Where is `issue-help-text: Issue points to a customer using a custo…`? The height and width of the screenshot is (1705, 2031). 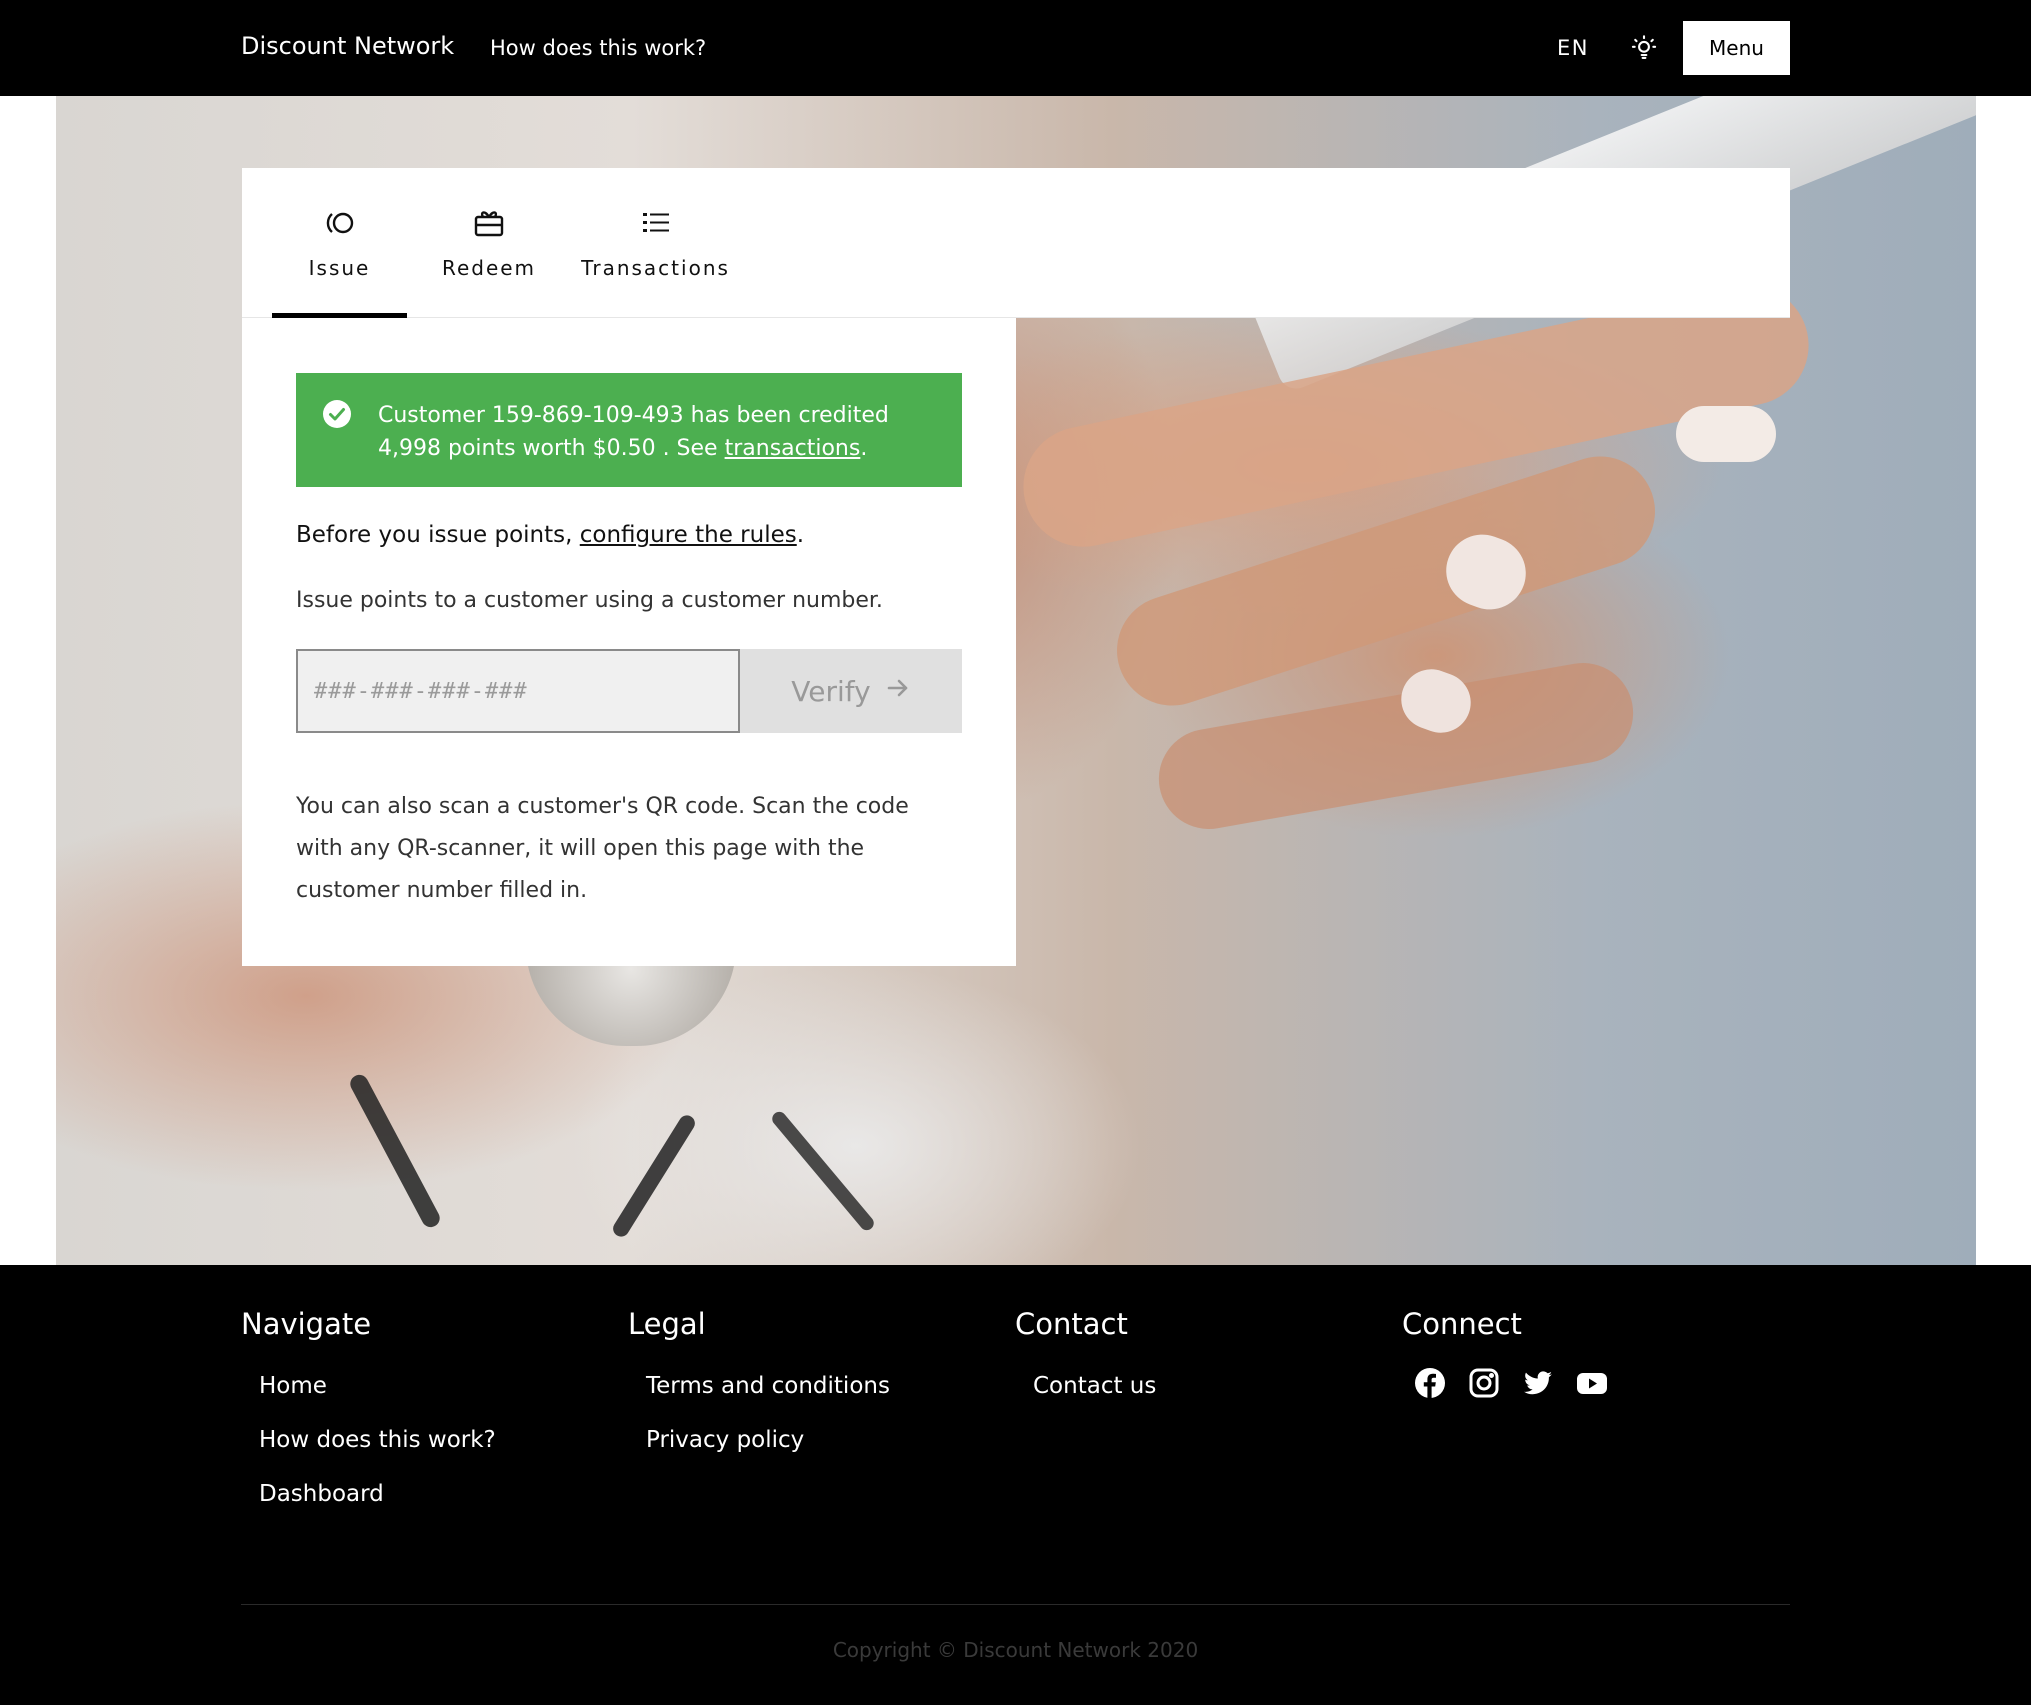
issue-help-text: Issue points to a customer using a custo… is located at coordinates (589, 600).